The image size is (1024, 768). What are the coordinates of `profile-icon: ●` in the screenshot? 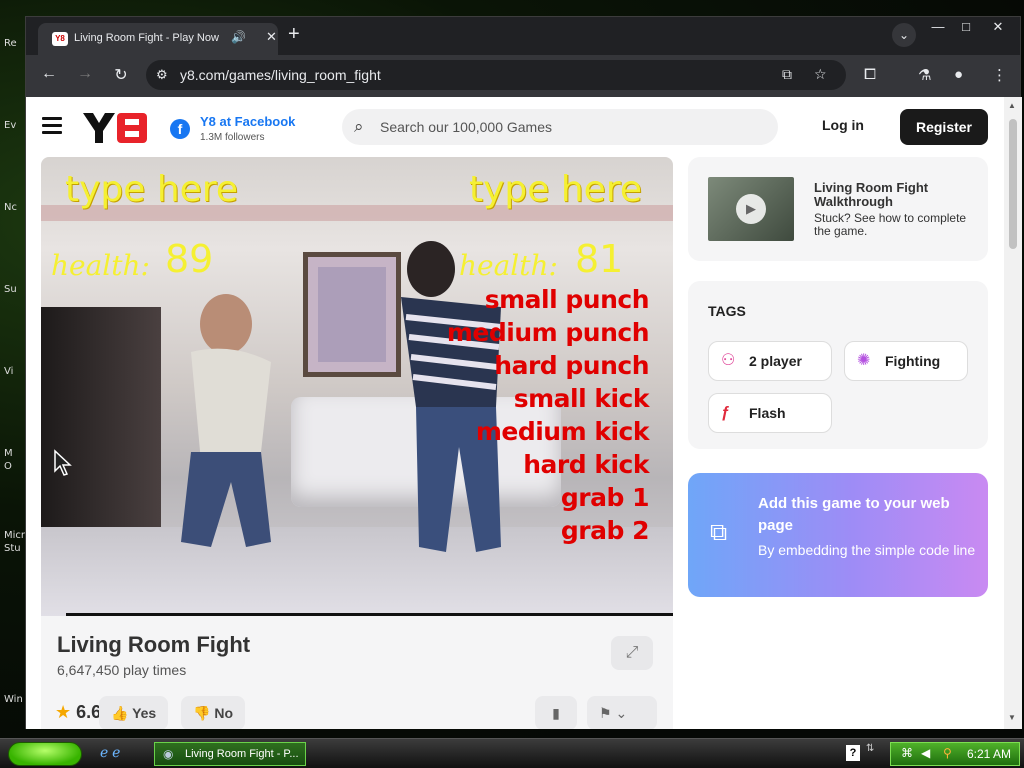 It's located at (958, 74).